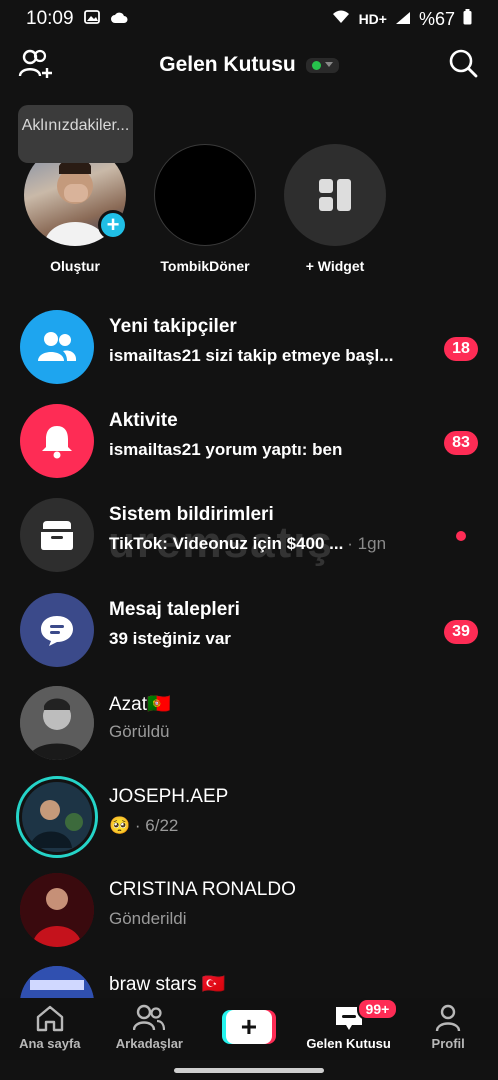 This screenshot has height=1080, width=498. Describe the element at coordinates (249, 1070) in the screenshot. I see `home-indicator` at that location.